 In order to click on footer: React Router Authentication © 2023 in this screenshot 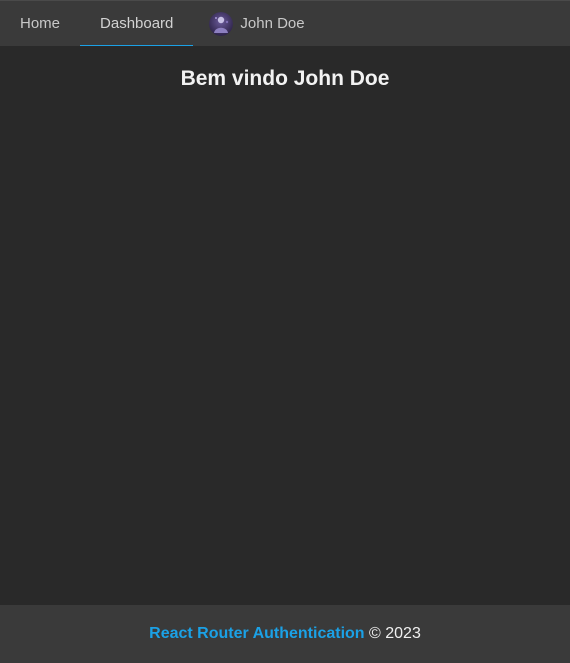, I will do `click(285, 634)`.